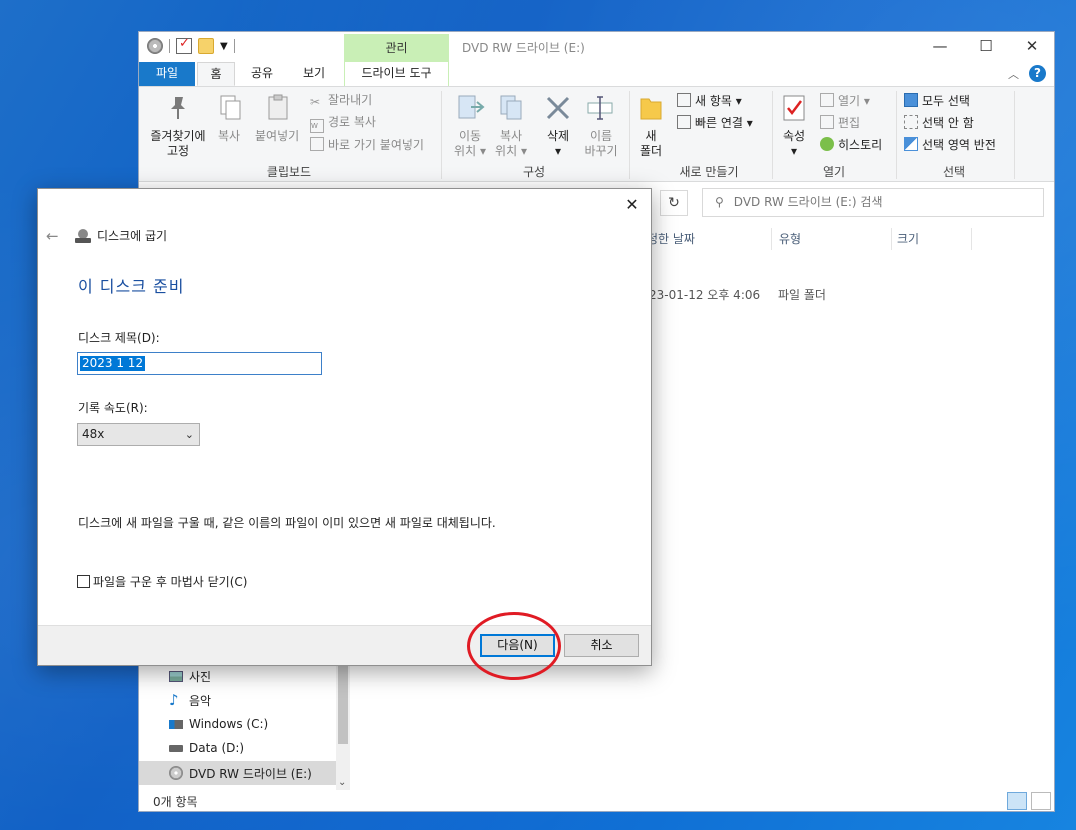 The image size is (1076, 830). Describe the element at coordinates (262, 74) in the screenshot. I see `tab-share: 공유` at that location.